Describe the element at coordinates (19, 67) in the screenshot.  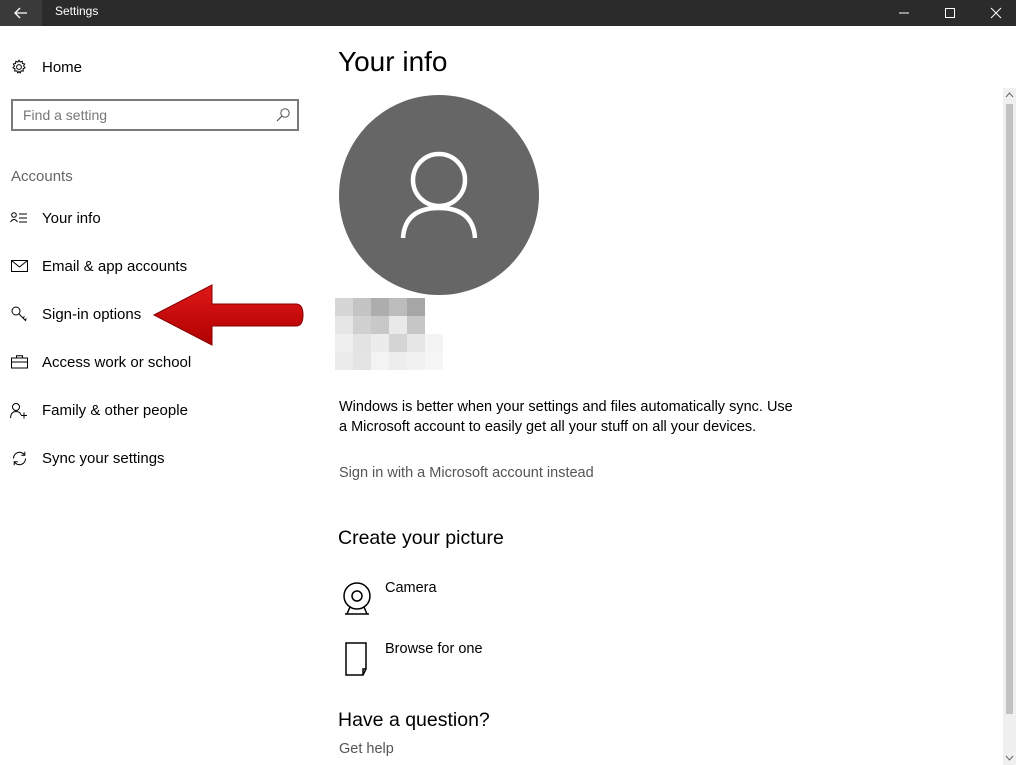
I see `gear-icon` at that location.